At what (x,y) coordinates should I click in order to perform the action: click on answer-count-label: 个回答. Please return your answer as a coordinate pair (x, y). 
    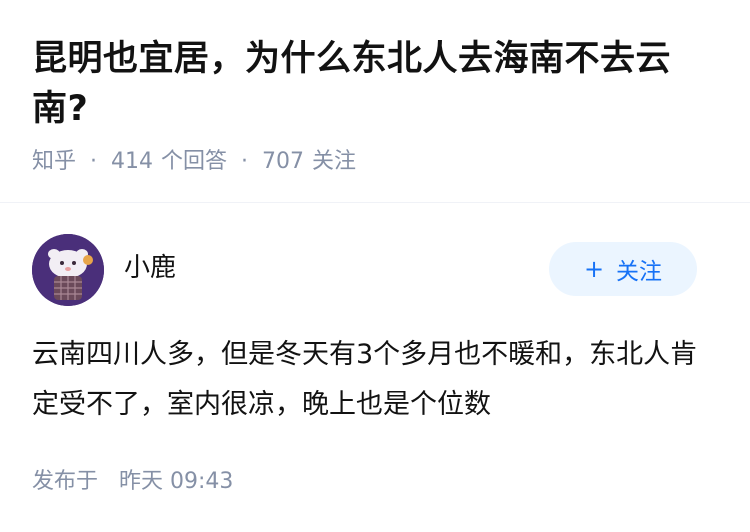
    Looking at the image, I should click on (194, 161).